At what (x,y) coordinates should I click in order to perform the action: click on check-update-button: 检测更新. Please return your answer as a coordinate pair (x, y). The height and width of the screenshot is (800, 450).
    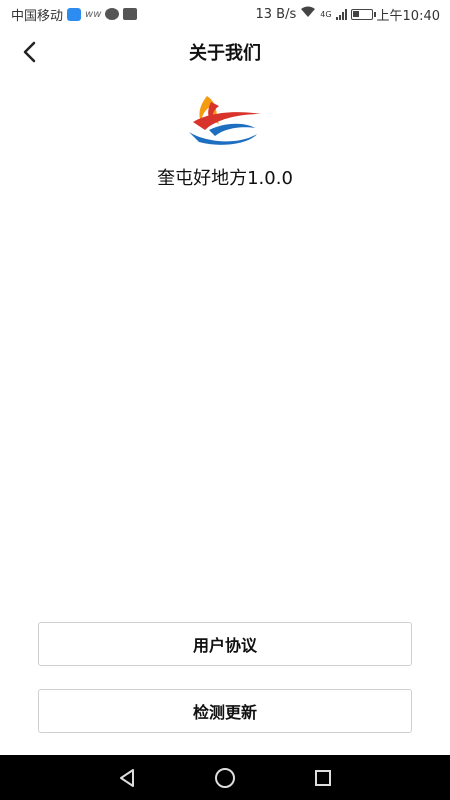
    Looking at the image, I should click on (225, 711).